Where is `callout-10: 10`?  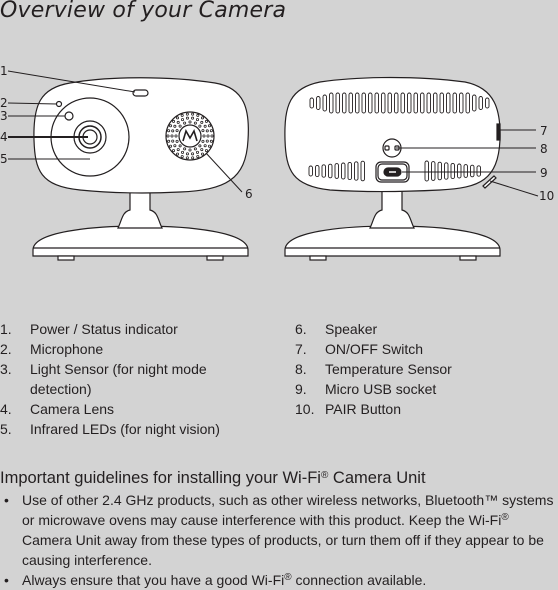 callout-10: 10 is located at coordinates (546, 196).